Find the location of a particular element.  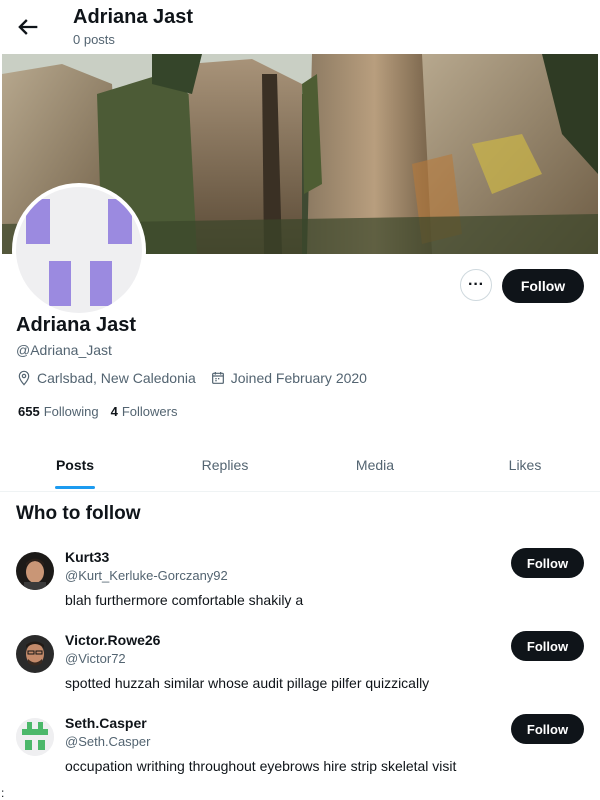

suggestion-name: Victor.Rowe26 is located at coordinates (112, 640).